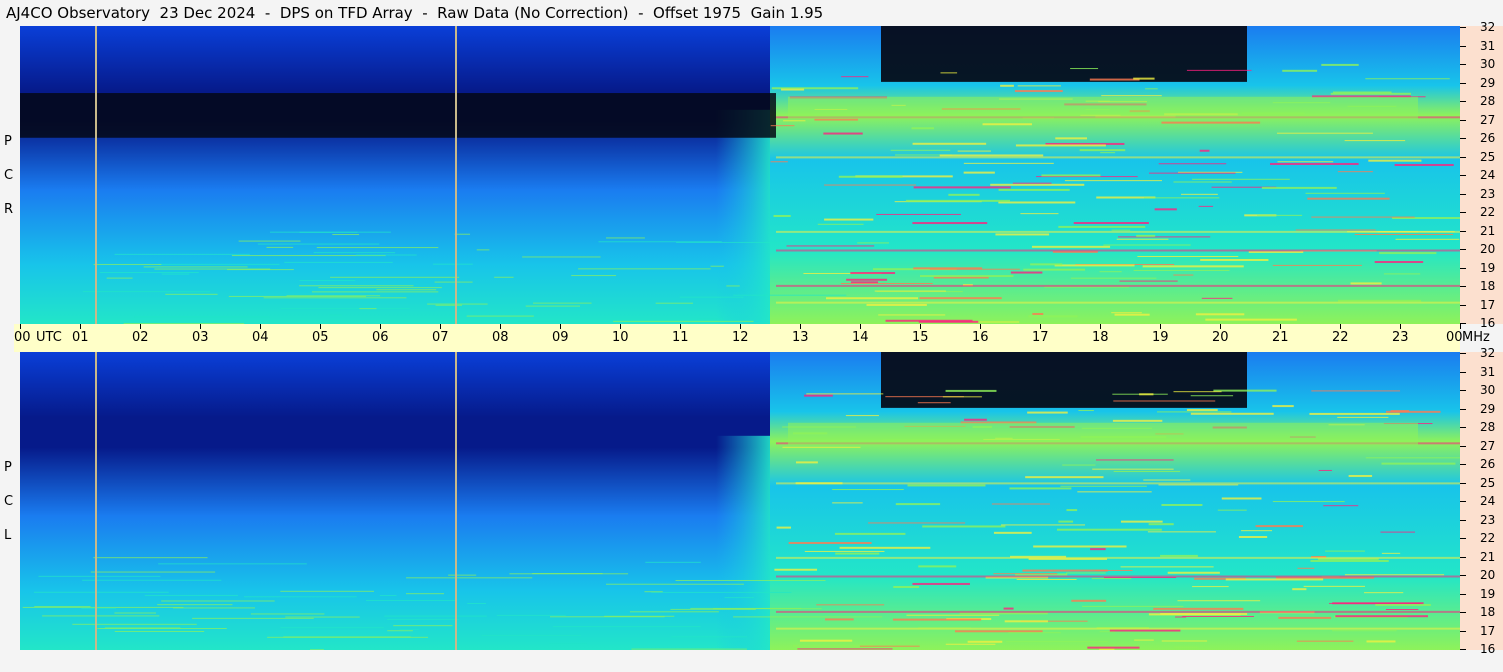 The height and width of the screenshot is (672, 1503). Describe the element at coordinates (1220, 337) in the screenshot. I see `time-tick-label: 20` at that location.